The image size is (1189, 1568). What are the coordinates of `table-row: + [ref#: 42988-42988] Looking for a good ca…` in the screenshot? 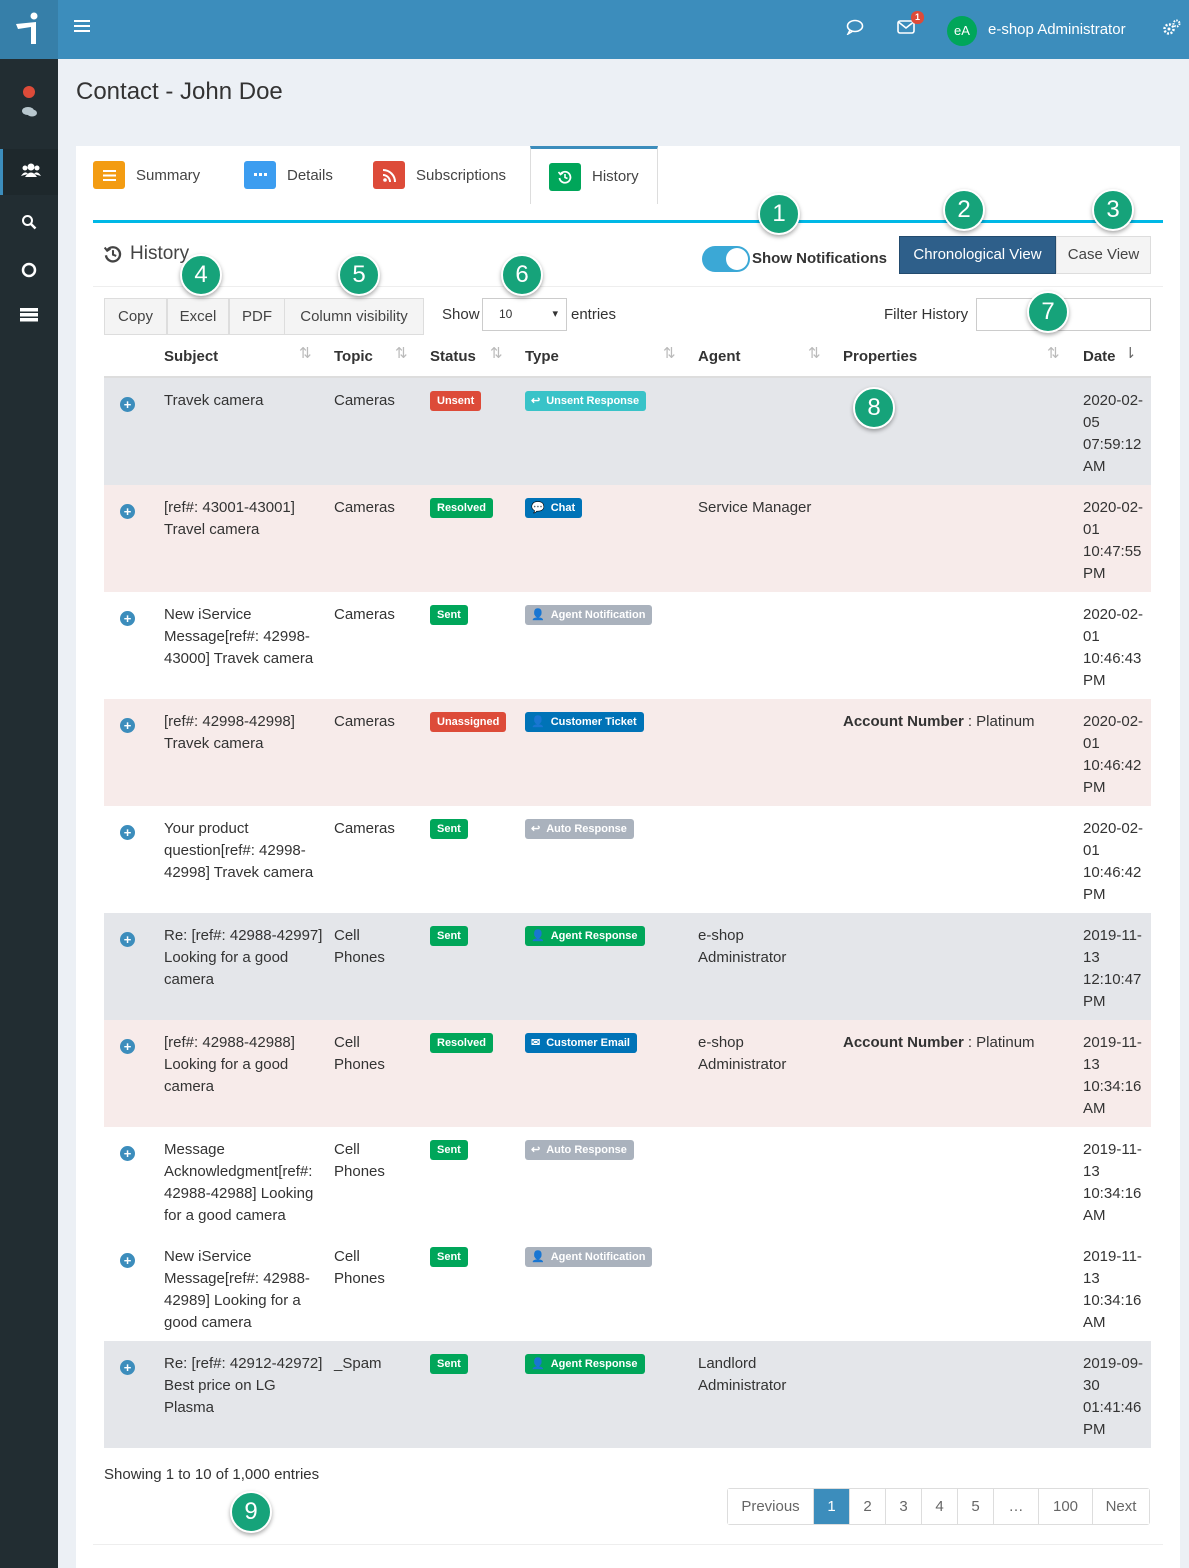 It's located at (627, 1073).